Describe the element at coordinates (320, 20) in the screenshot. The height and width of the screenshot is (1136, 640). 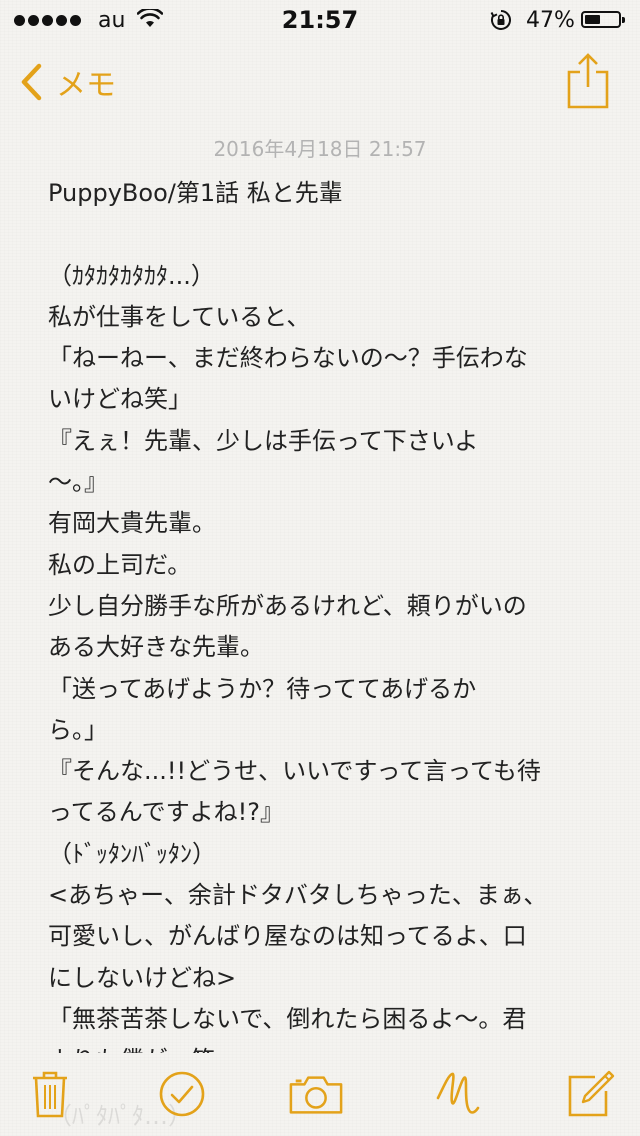
I see `status-bar: au 21:57 47%` at that location.